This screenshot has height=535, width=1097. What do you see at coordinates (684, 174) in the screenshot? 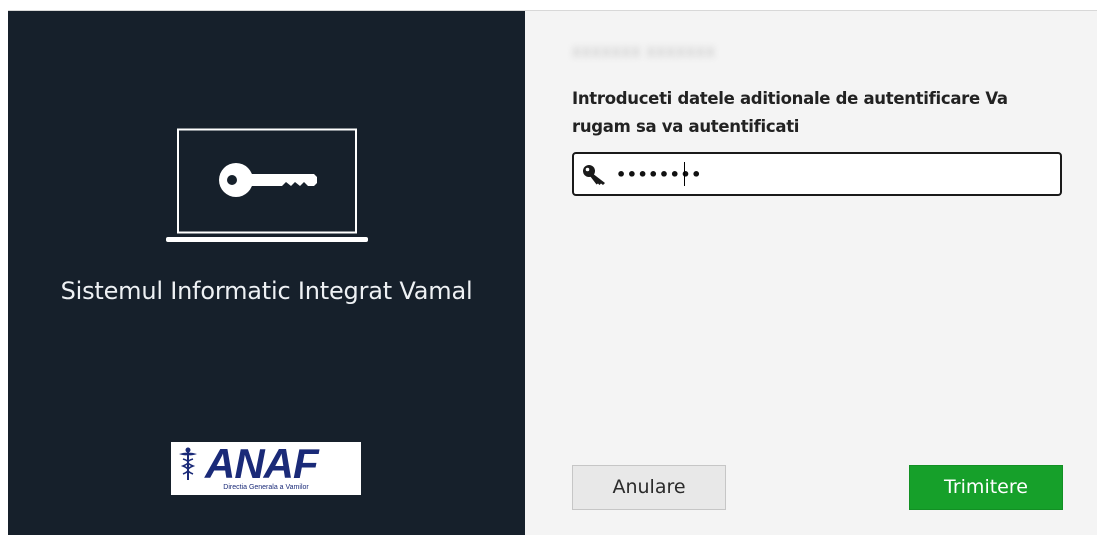
I see `text-caret` at bounding box center [684, 174].